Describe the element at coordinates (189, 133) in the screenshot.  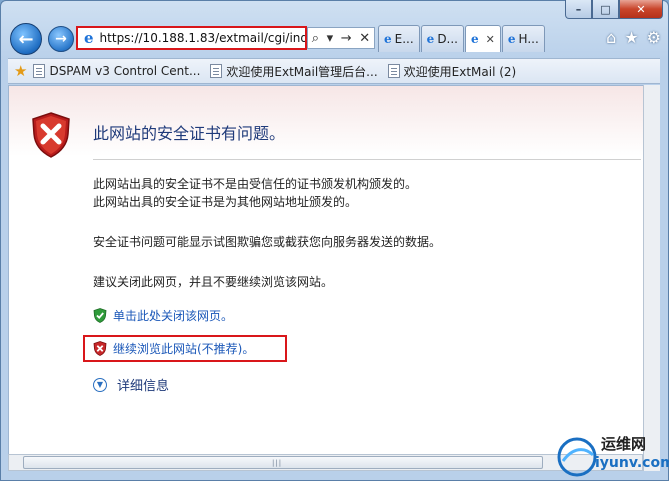
I see `page-title: 此网站的安全证书有问题。` at that location.